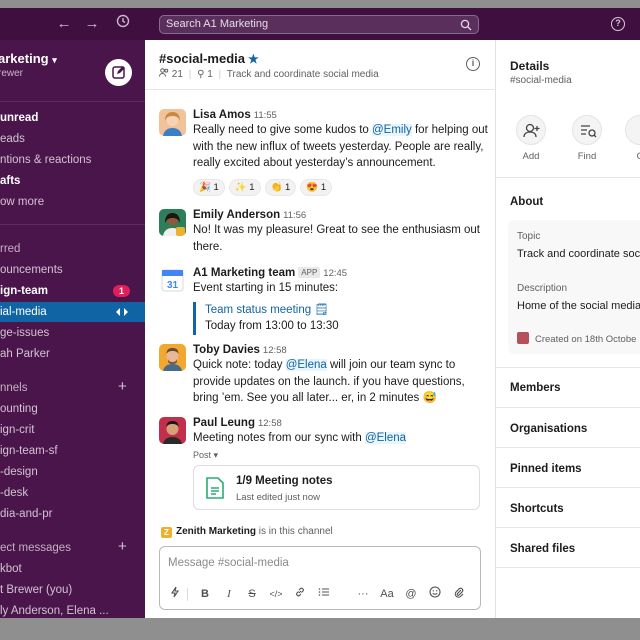 The width and height of the screenshot is (640, 640). I want to click on sidebar-item-unread: unread, so click(72, 118).